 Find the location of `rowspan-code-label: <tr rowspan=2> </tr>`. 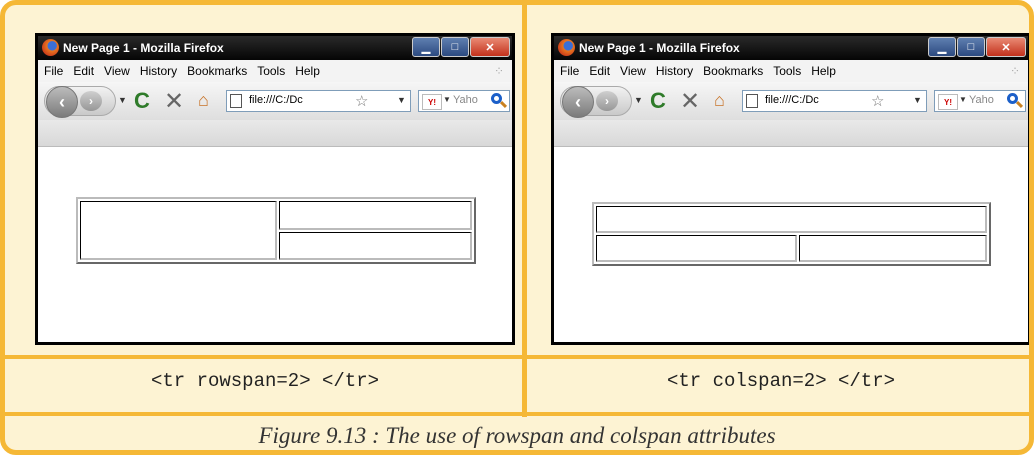

rowspan-code-label: <tr rowspan=2> </tr> is located at coordinates (265, 381).